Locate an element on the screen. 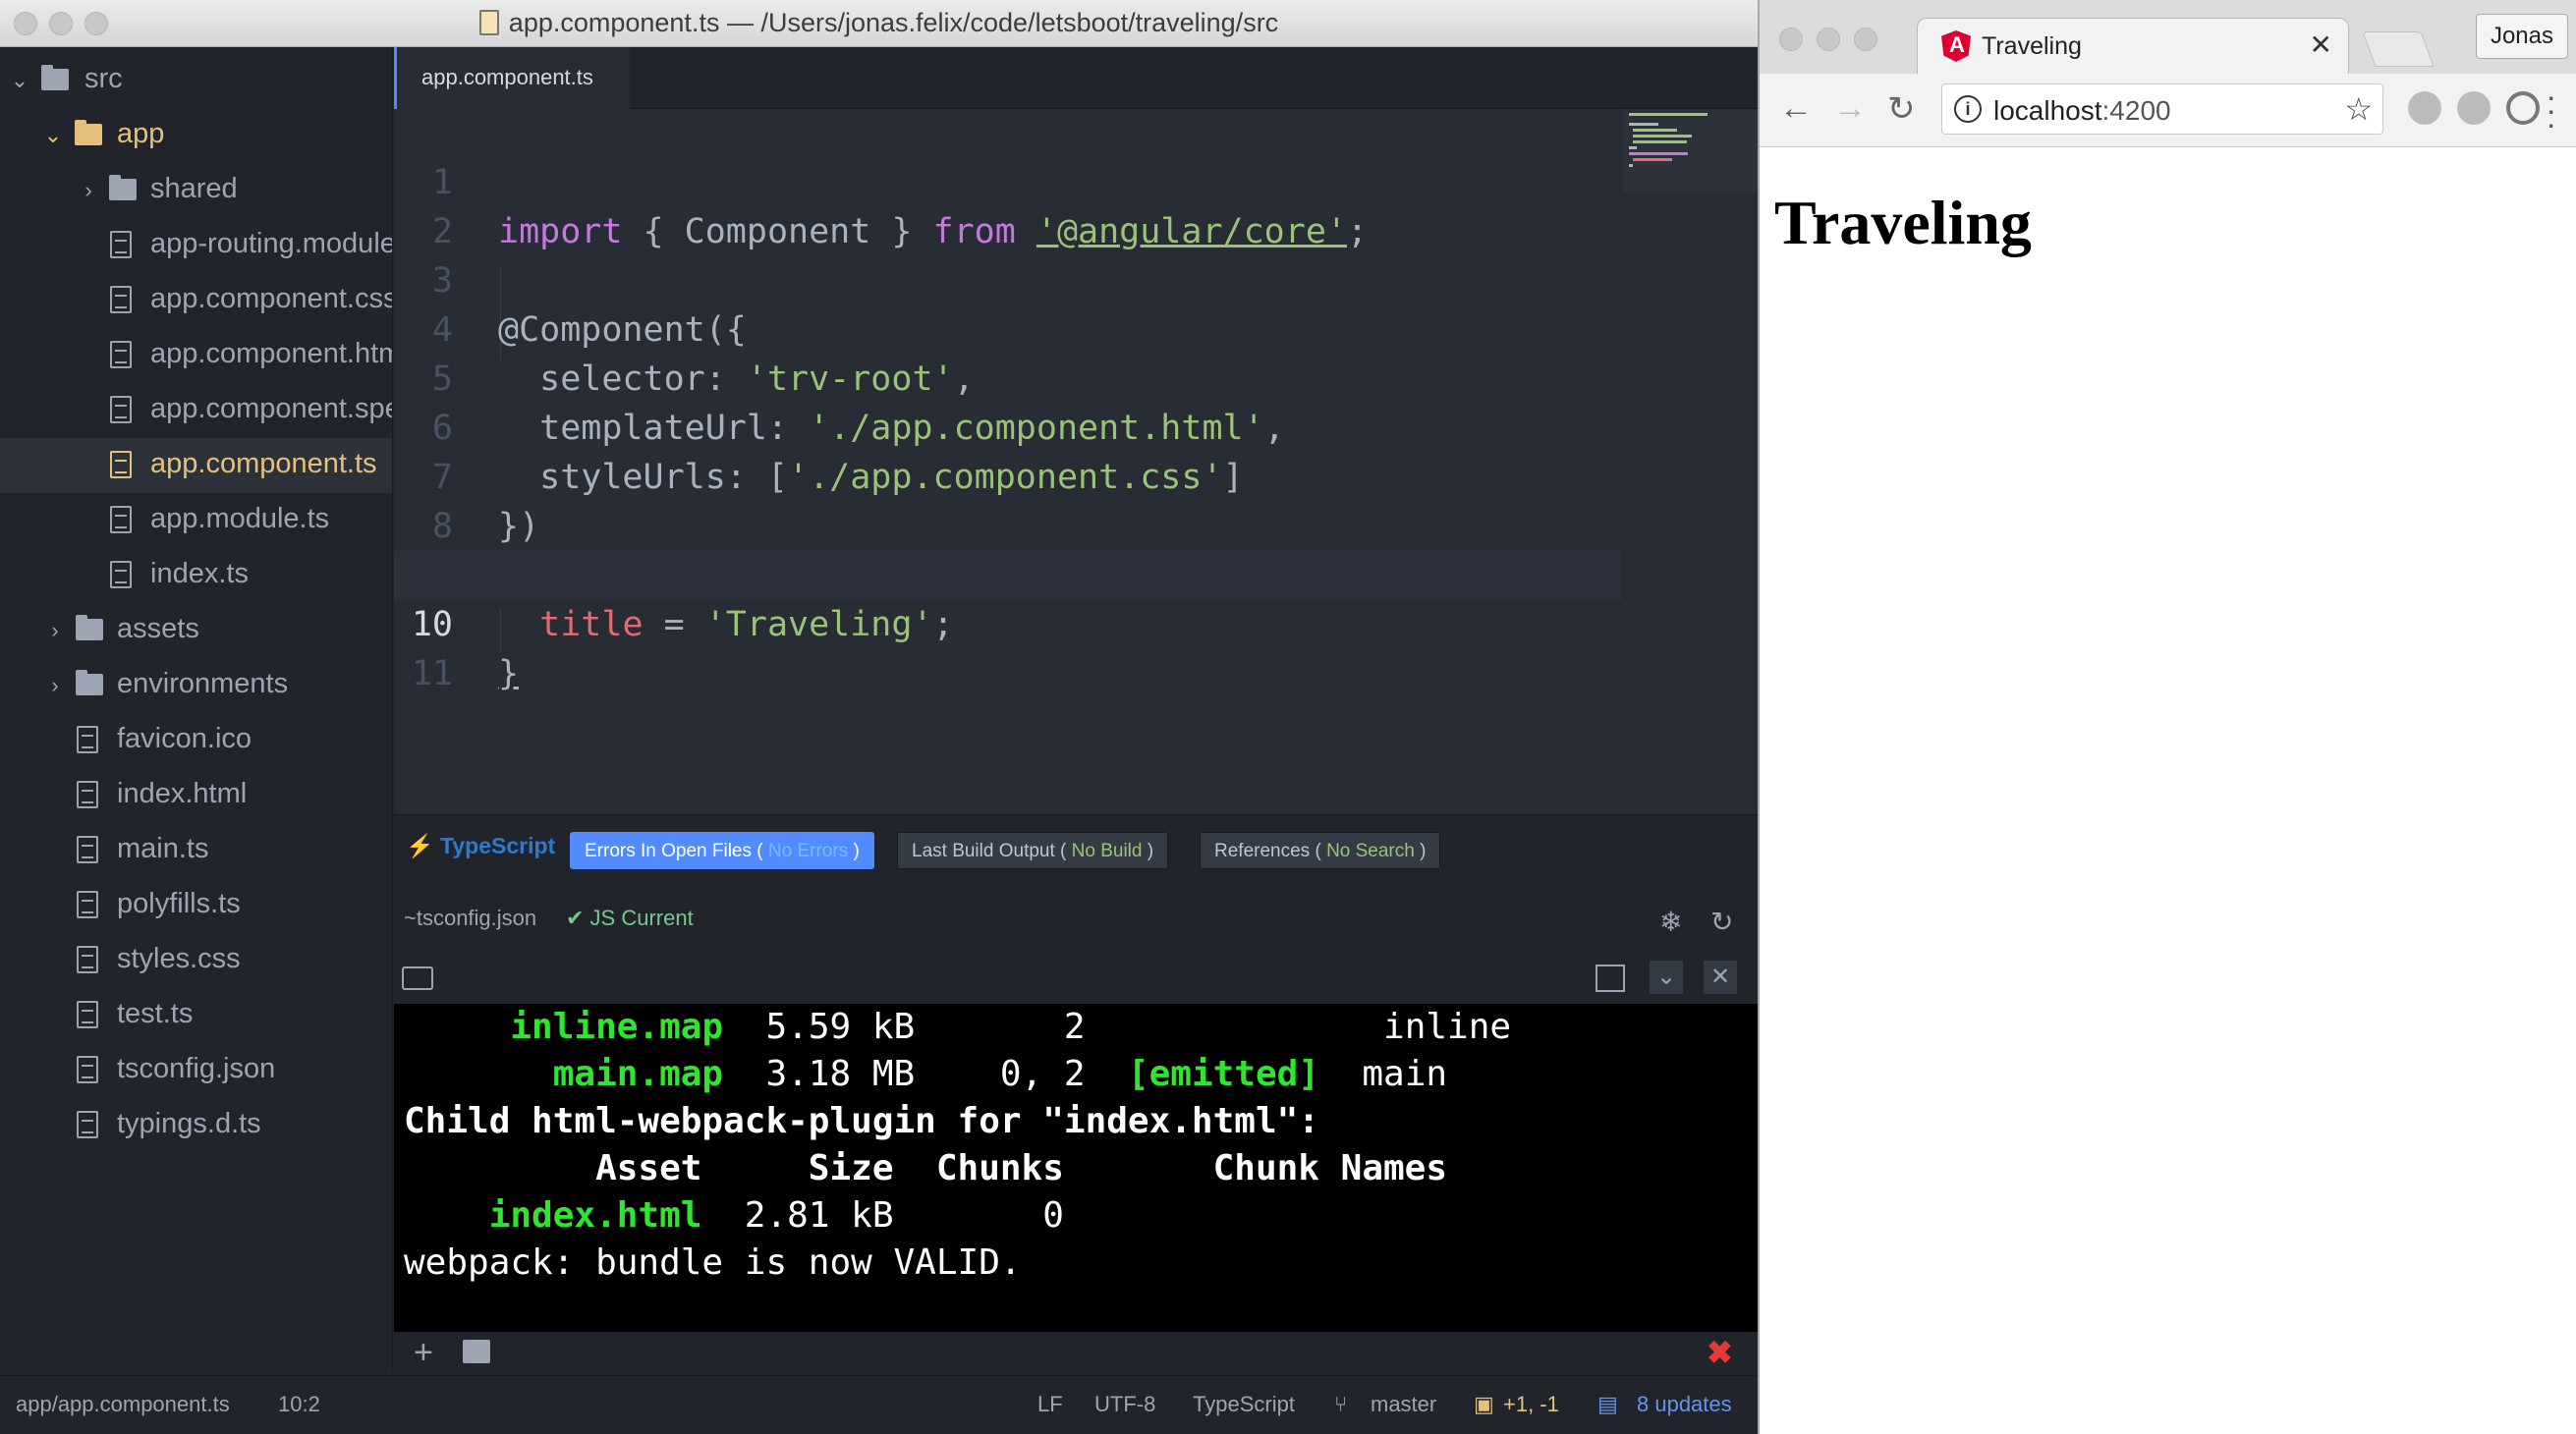  info-icon: i is located at coordinates (1968, 109).